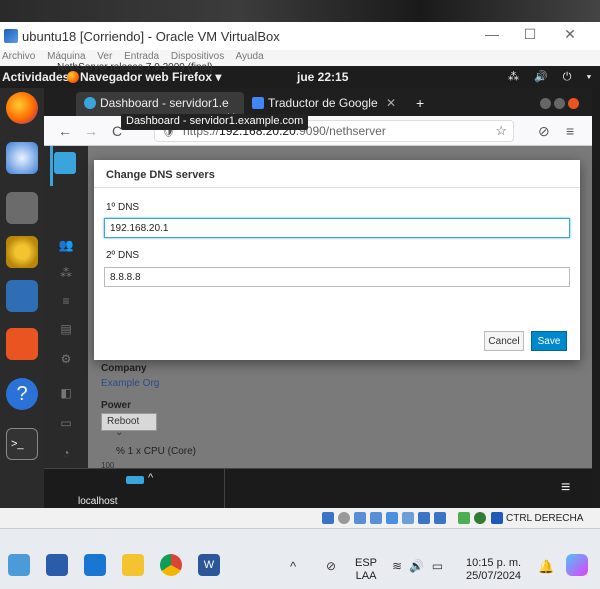 The width and height of the screenshot is (600, 589). Describe the element at coordinates (544, 131) in the screenshot. I see `pocket-icon: ⊘` at that location.